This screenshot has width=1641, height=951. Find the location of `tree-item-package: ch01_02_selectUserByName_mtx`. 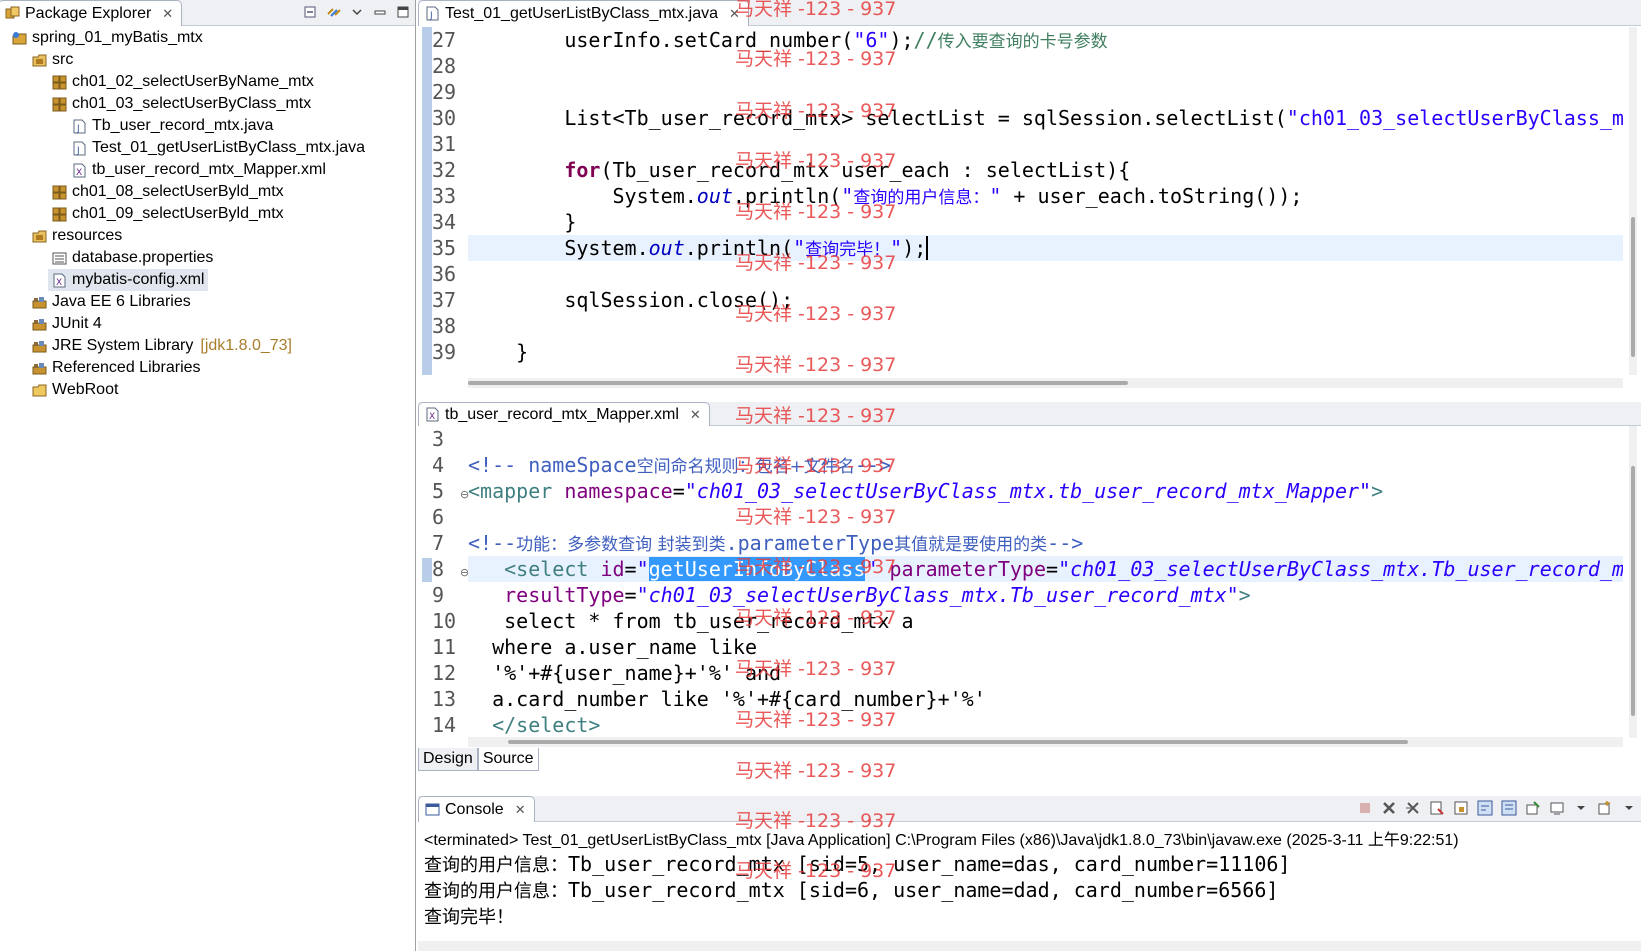

tree-item-package: ch01_02_selectUserByName_mtx is located at coordinates (185, 82).